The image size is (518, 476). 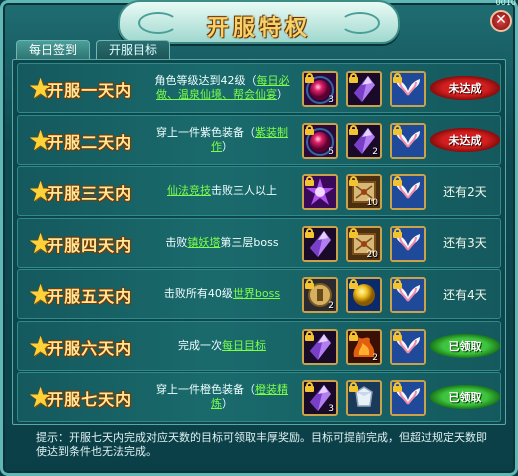 I want to click on goal-description: 完成一次每日目标, so click(x=222, y=346).